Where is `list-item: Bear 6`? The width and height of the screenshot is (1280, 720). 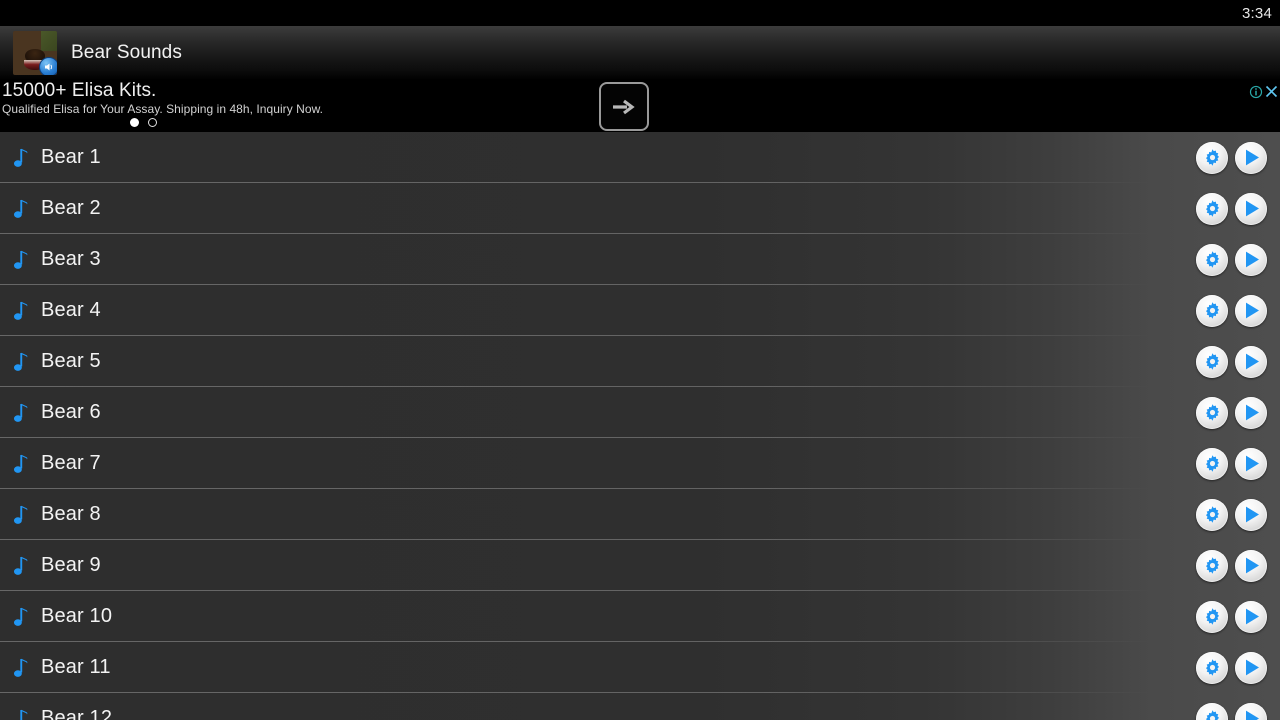 list-item: Bear 6 is located at coordinates (640, 412).